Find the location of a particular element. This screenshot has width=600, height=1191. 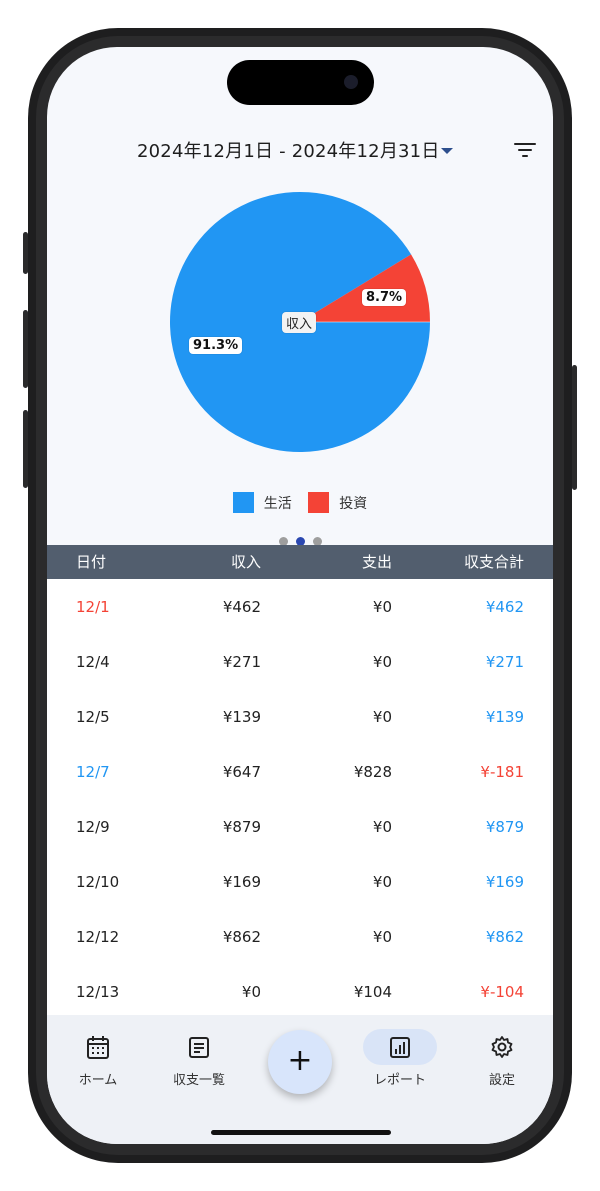

mute-switch is located at coordinates (25, 253).